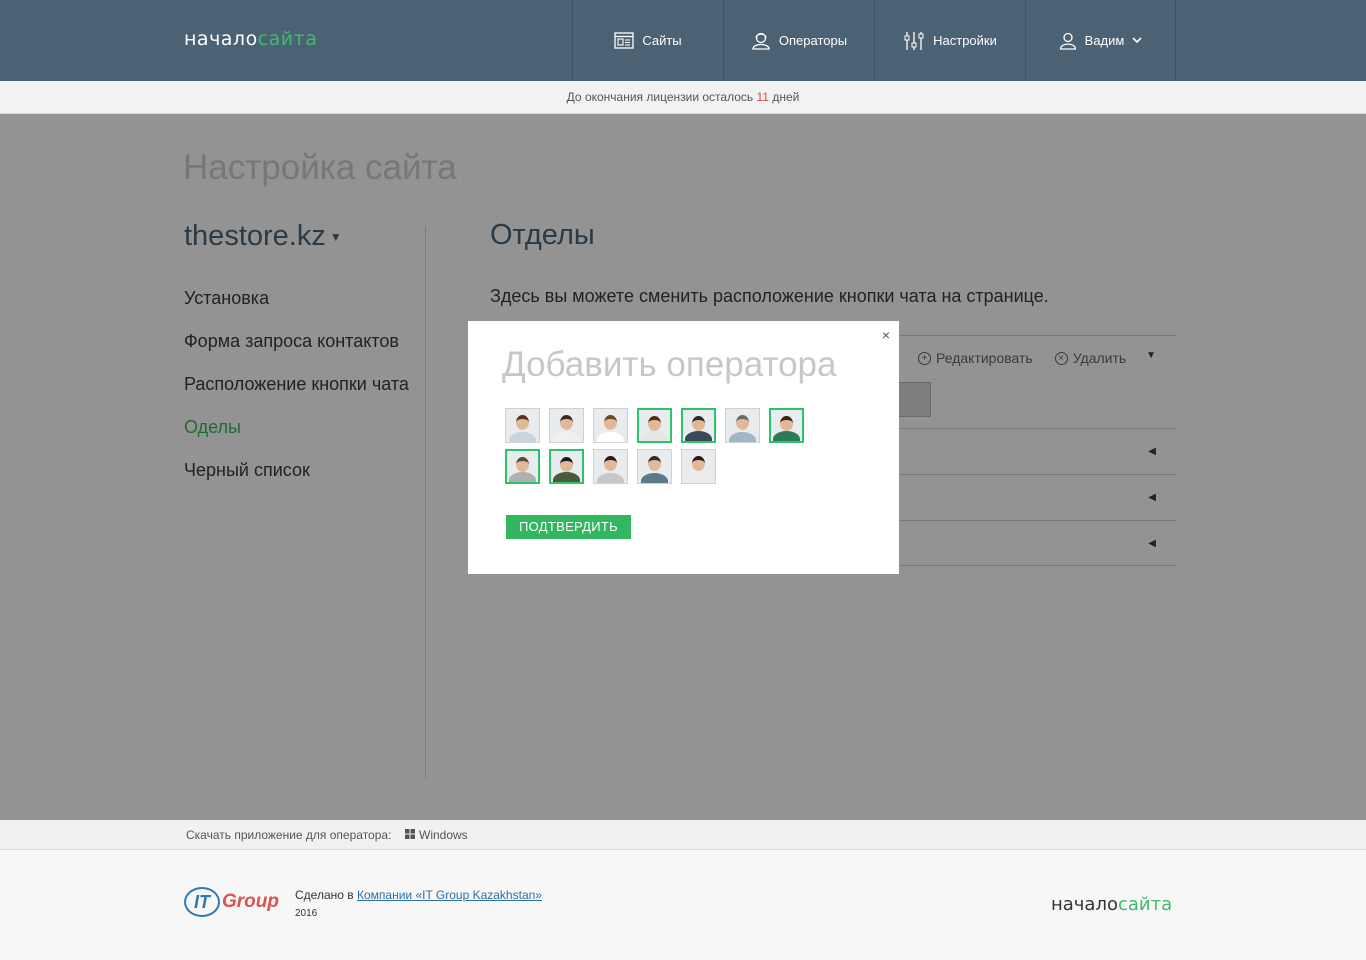 The image size is (1366, 960). I want to click on footer-logo: началосайта, so click(1111, 904).